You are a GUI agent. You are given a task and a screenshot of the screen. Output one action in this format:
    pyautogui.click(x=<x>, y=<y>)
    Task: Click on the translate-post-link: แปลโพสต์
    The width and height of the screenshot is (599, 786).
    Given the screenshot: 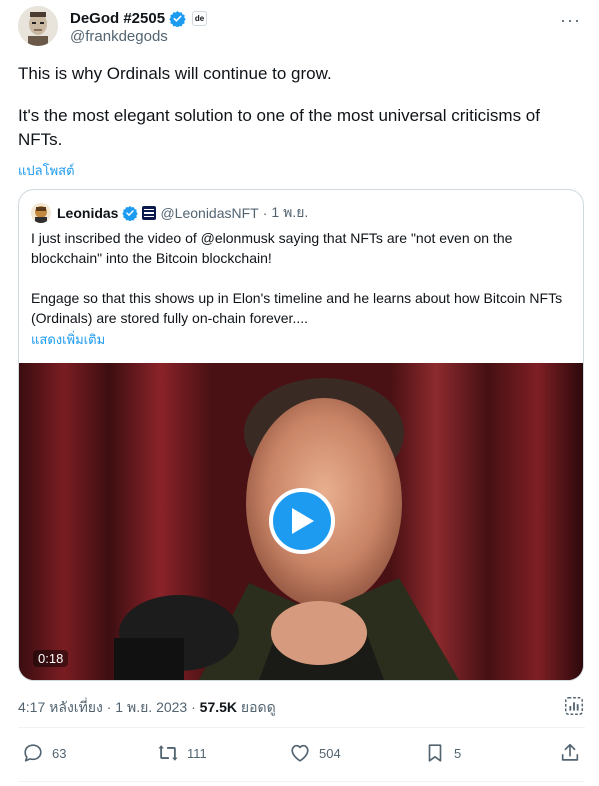 What is the action you would take?
    pyautogui.click(x=46, y=170)
    